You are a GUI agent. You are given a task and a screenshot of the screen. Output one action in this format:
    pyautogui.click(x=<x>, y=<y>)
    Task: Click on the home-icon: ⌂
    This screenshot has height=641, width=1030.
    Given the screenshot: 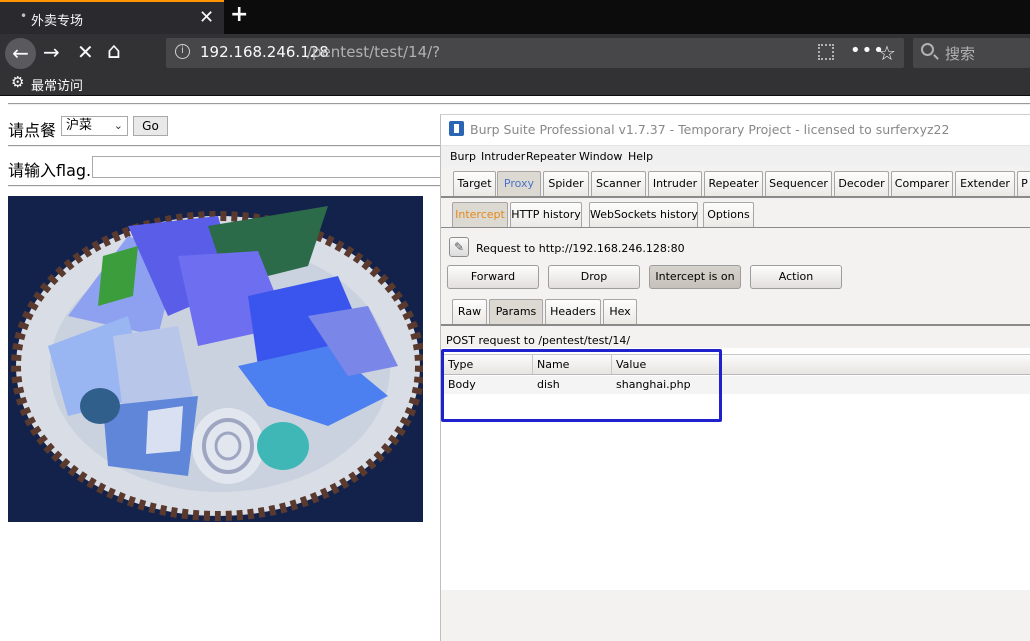 What is the action you would take?
    pyautogui.click(x=114, y=52)
    